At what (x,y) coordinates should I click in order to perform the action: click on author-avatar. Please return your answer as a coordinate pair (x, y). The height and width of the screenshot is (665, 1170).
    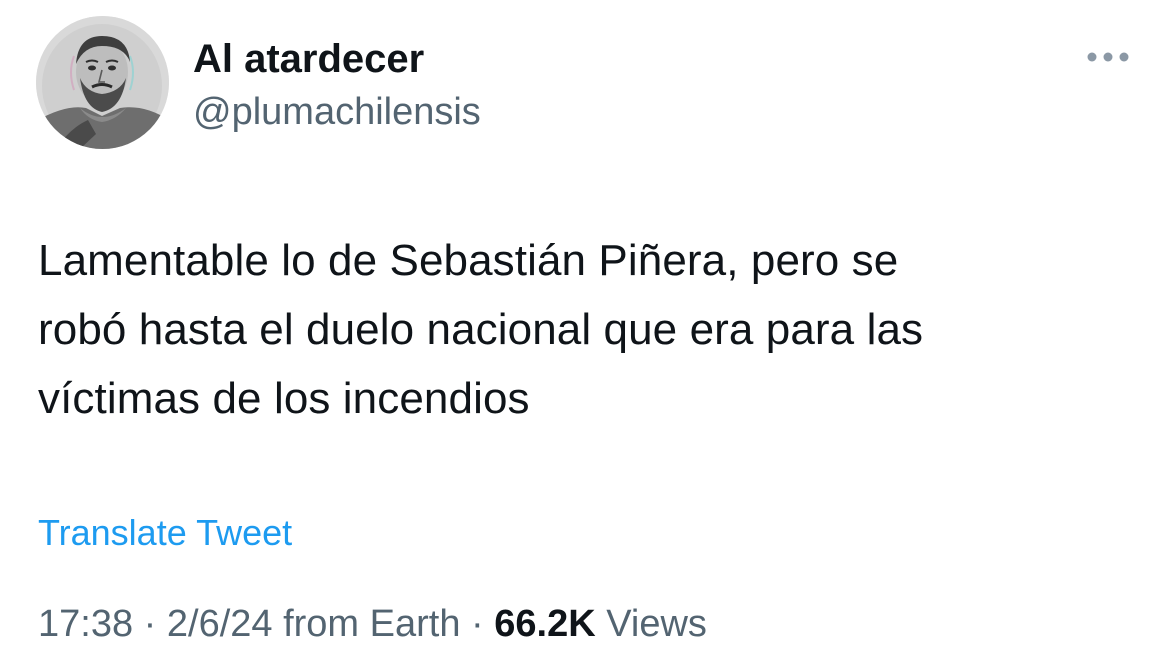
    Looking at the image, I should click on (102, 82).